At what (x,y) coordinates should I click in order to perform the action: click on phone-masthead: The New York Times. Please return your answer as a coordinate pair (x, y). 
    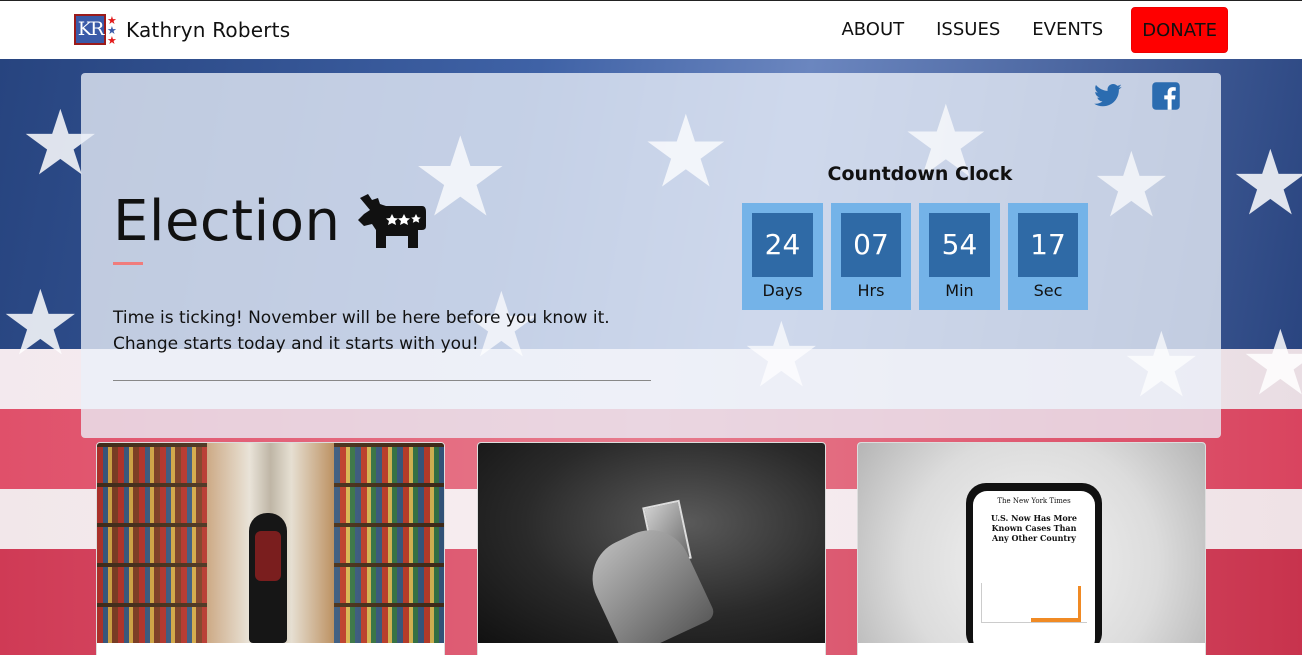
    Looking at the image, I should click on (1034, 501).